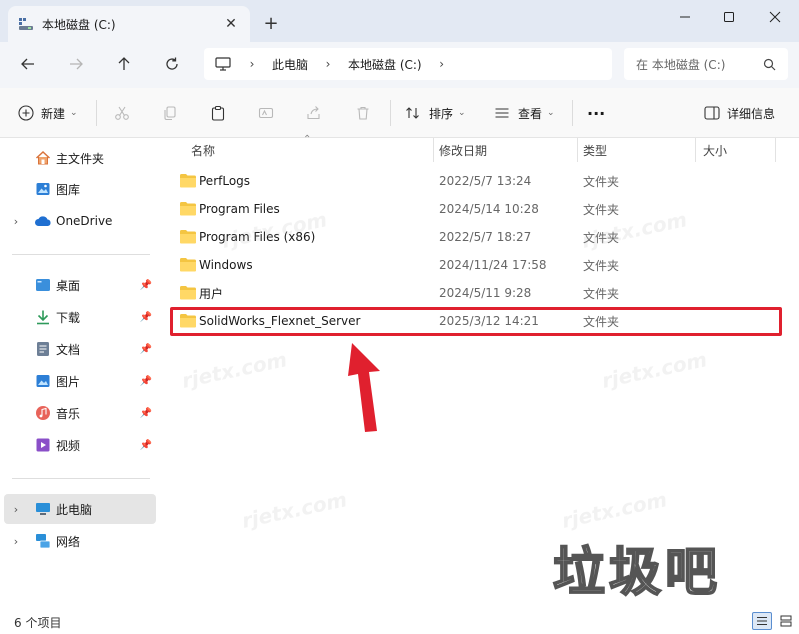 This screenshot has width=799, height=634. Describe the element at coordinates (385, 64) in the screenshot. I see `breadcrumb-local-disk: 本地磁盘 (C:)` at that location.